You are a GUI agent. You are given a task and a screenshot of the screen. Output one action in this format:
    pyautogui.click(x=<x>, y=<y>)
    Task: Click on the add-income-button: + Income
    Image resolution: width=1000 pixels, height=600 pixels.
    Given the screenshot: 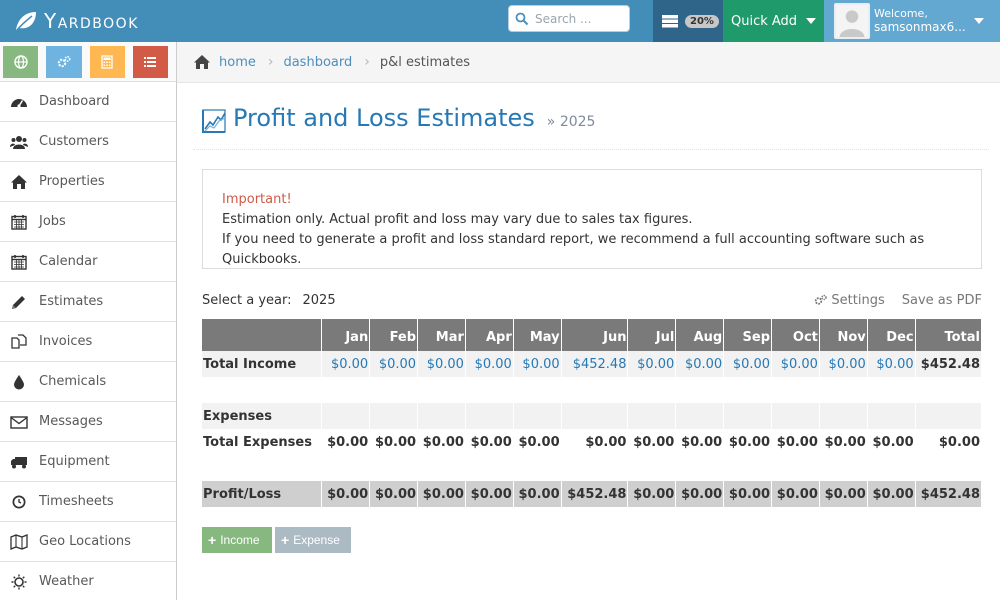 What is the action you would take?
    pyautogui.click(x=237, y=540)
    